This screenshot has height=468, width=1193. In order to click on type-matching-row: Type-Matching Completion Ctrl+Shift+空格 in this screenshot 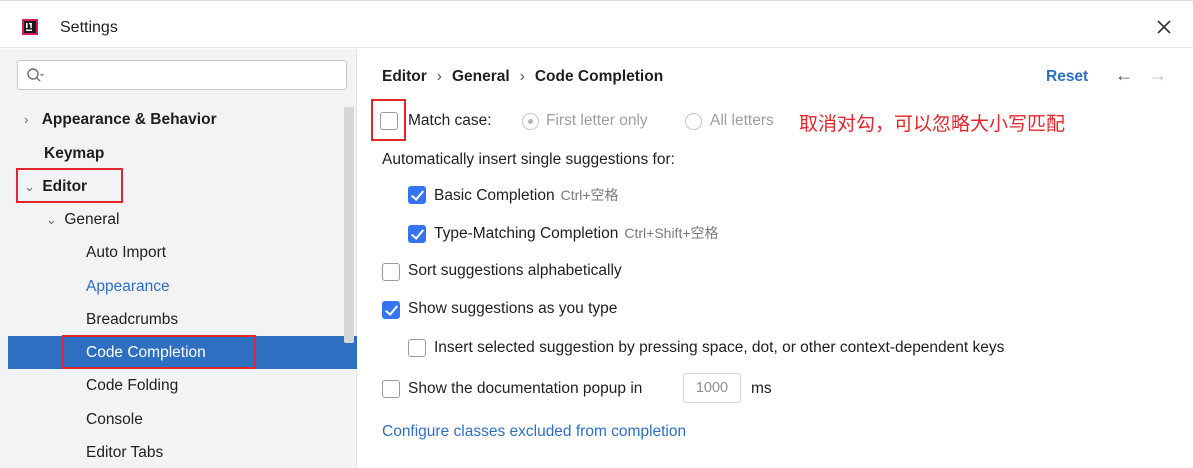, I will do `click(576, 233)`.